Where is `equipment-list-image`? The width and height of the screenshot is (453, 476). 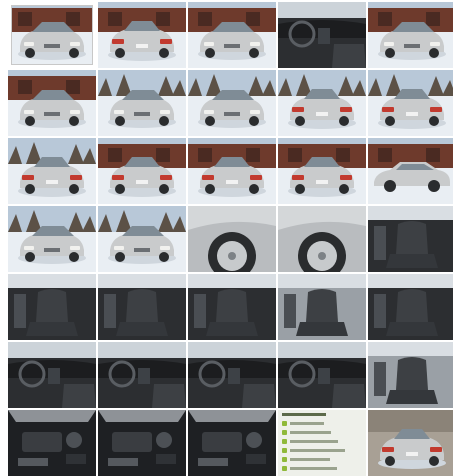
equipment-list-image is located at coordinates (322, 443).